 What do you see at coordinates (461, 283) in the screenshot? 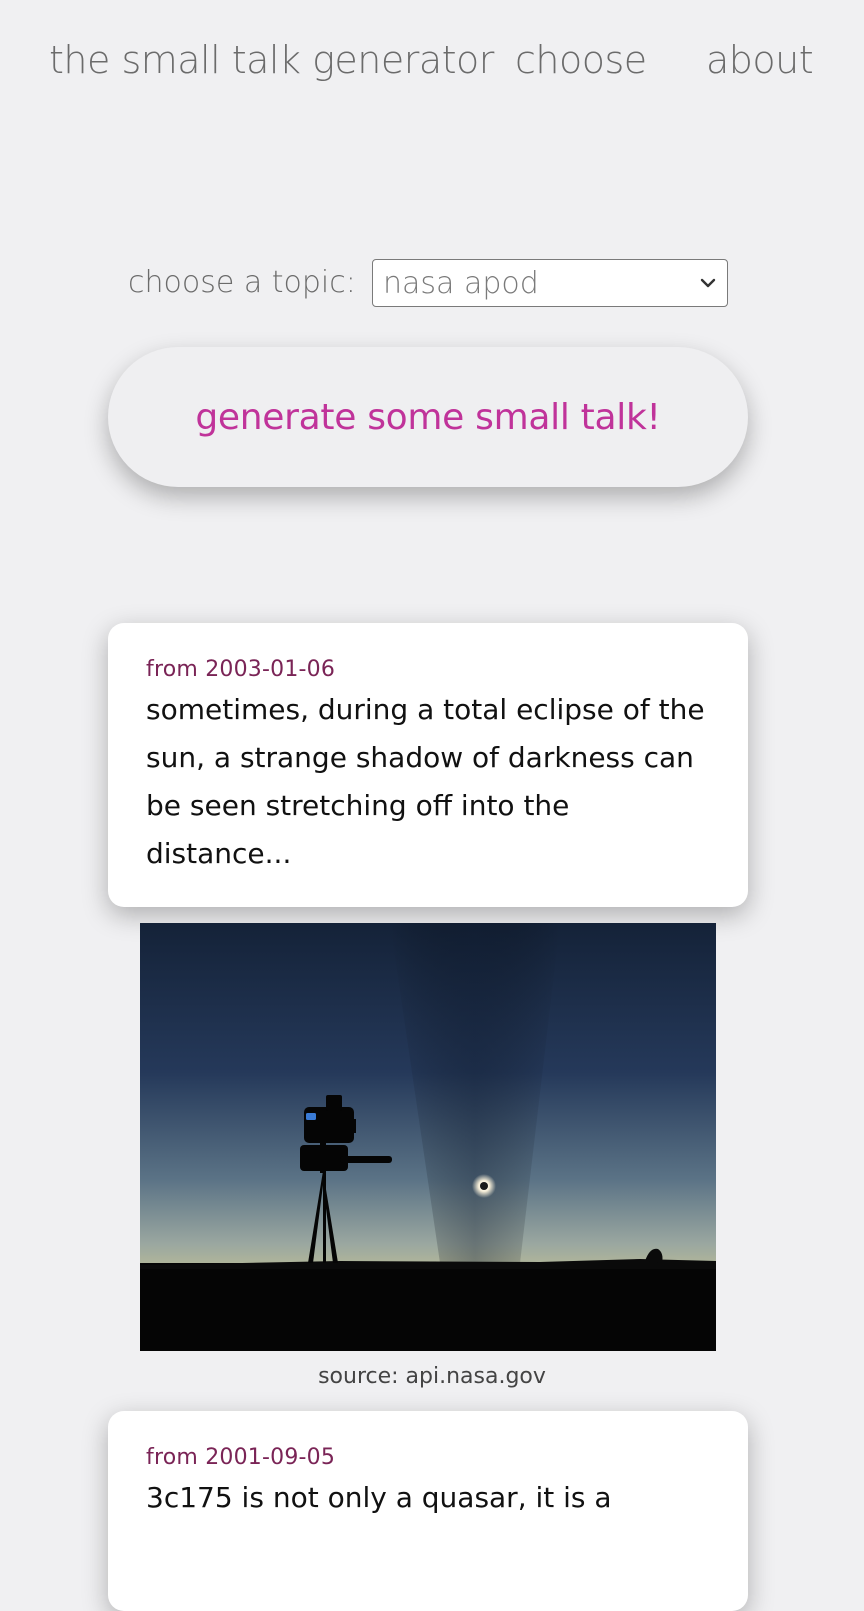
I see `topic-select-value: nasa apod` at bounding box center [461, 283].